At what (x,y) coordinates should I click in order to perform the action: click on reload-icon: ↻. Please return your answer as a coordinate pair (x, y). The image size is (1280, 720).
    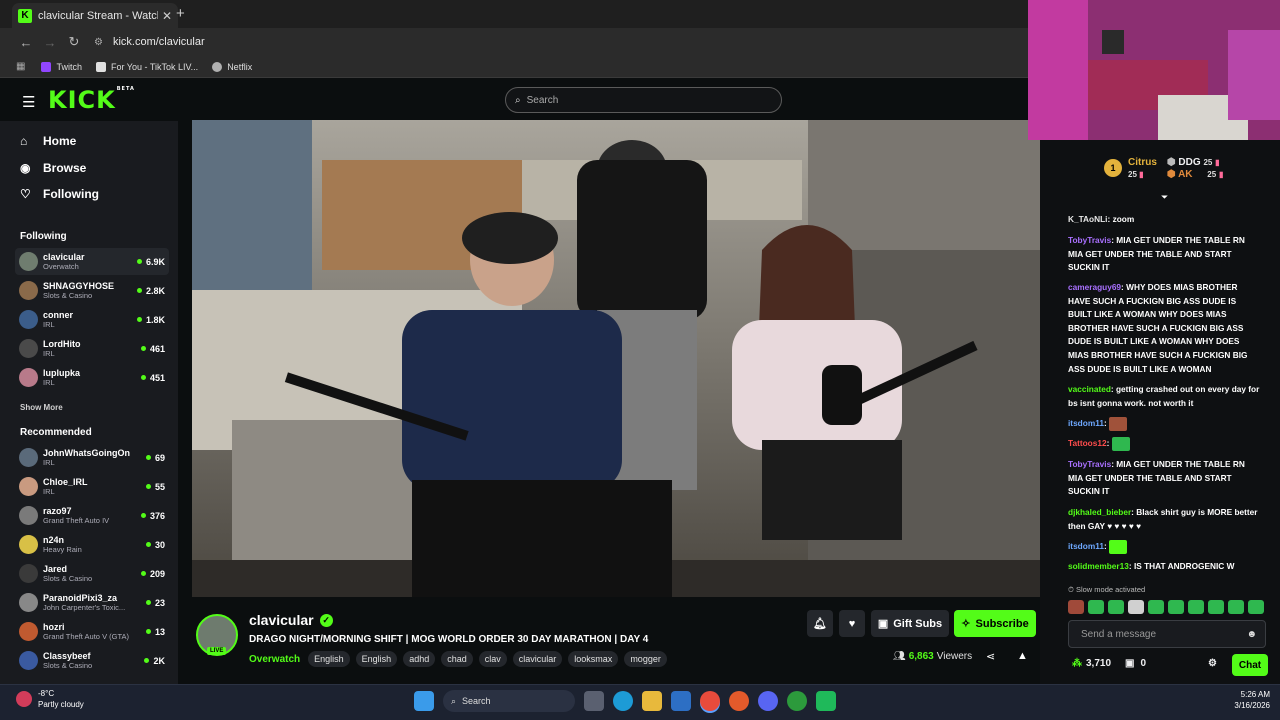
    Looking at the image, I should click on (74, 42).